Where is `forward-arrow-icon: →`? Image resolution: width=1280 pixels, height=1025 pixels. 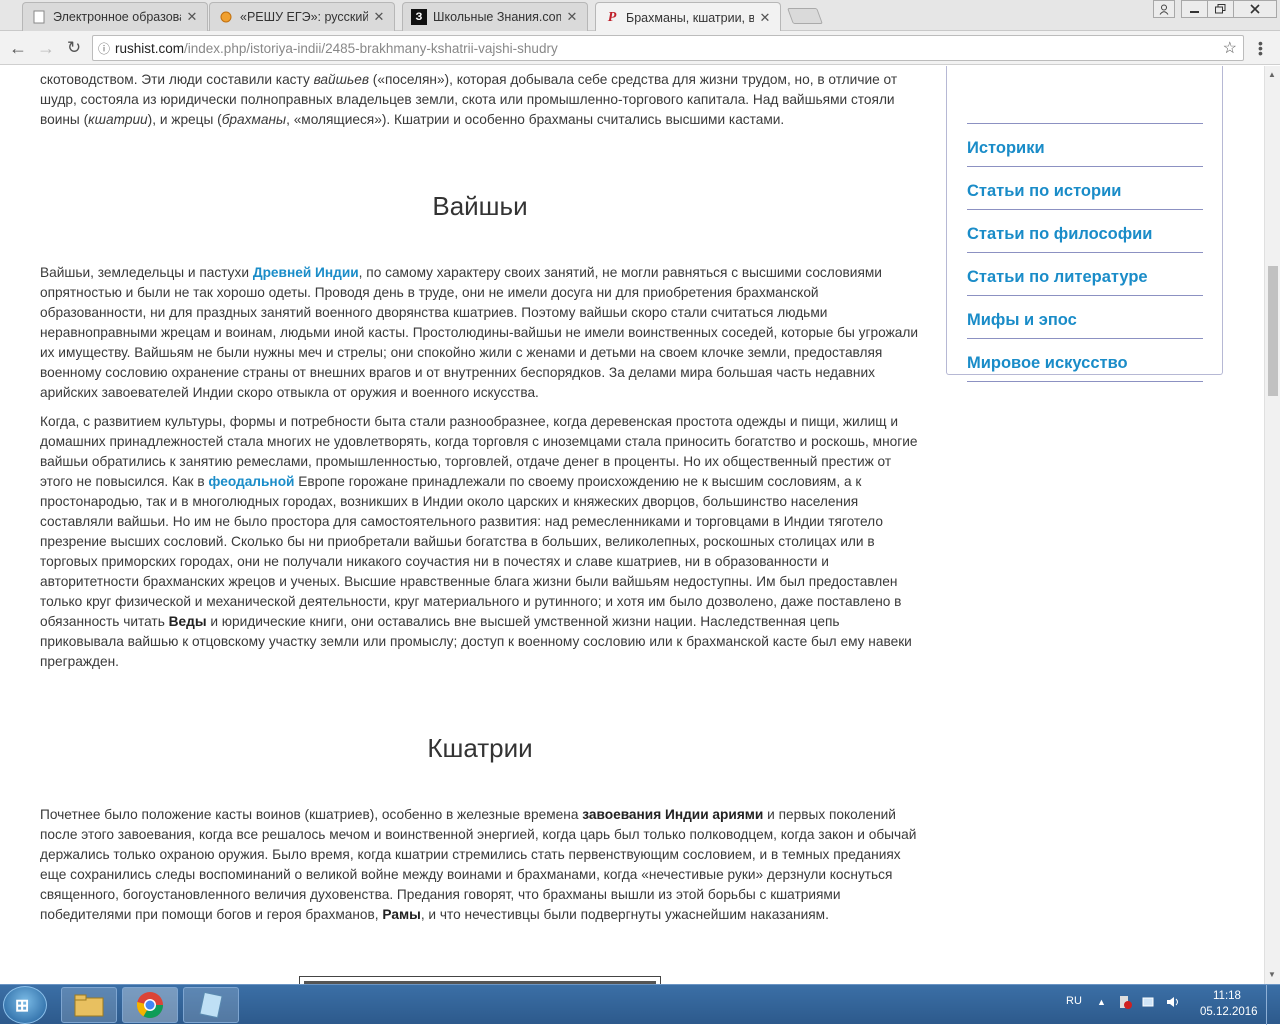 forward-arrow-icon: → is located at coordinates (46, 48).